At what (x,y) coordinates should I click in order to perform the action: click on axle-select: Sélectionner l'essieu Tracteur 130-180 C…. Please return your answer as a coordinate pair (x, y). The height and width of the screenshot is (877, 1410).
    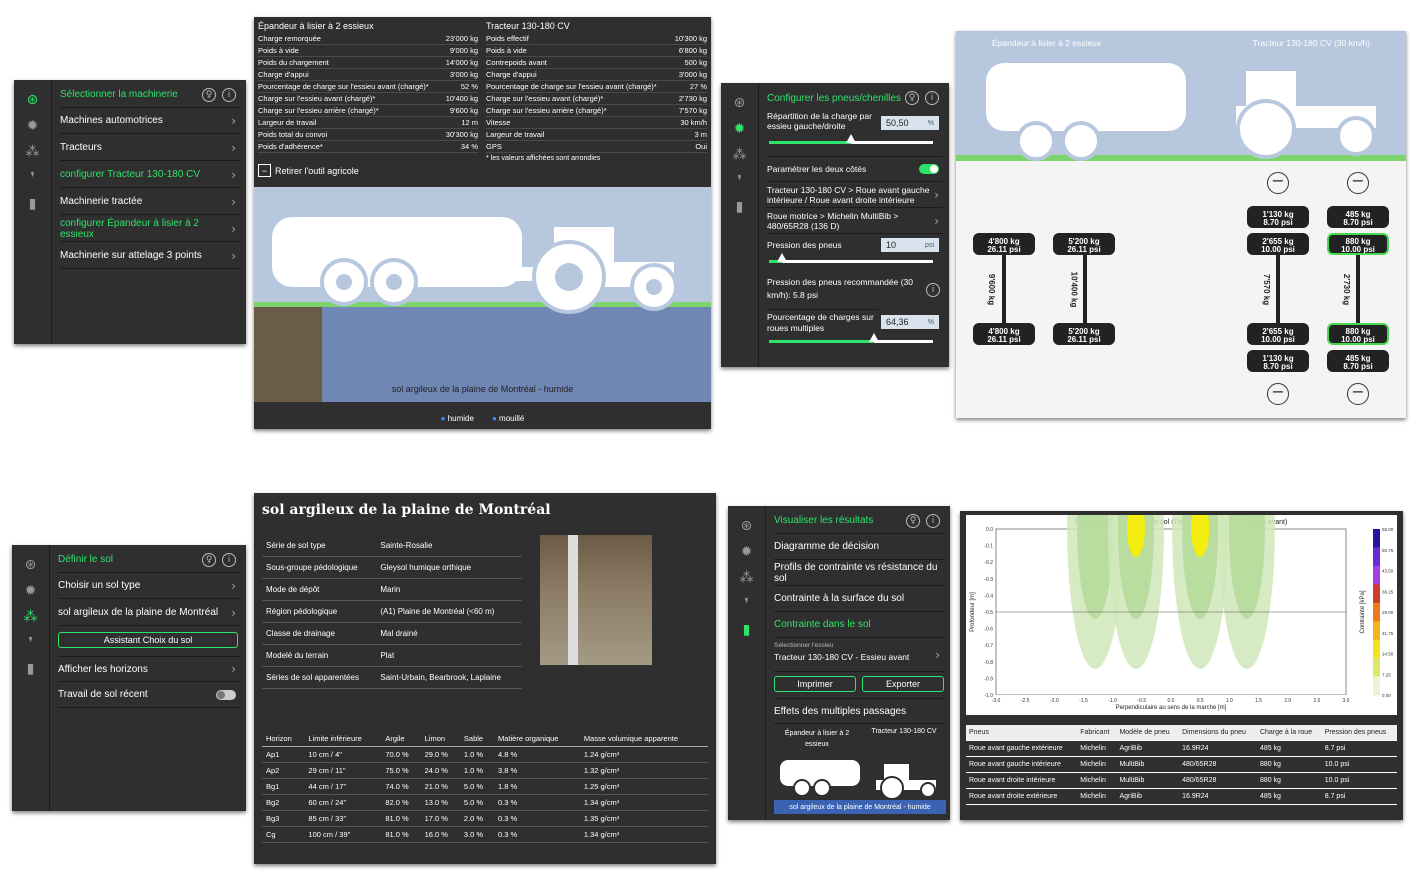
    Looking at the image, I should click on (859, 655).